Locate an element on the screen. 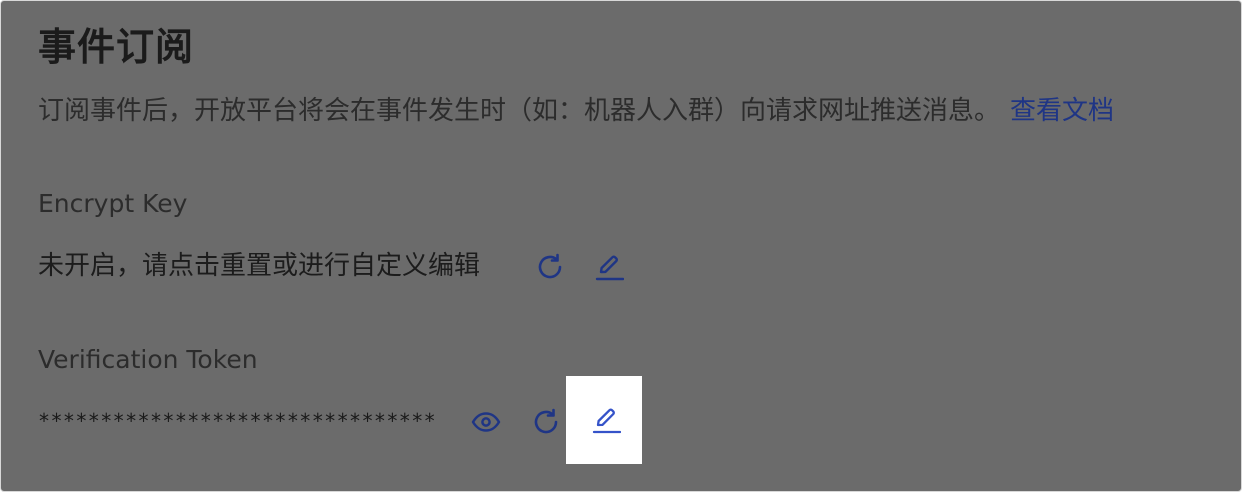 The width and height of the screenshot is (1242, 492). encrypt-key-edit-button is located at coordinates (609, 267).